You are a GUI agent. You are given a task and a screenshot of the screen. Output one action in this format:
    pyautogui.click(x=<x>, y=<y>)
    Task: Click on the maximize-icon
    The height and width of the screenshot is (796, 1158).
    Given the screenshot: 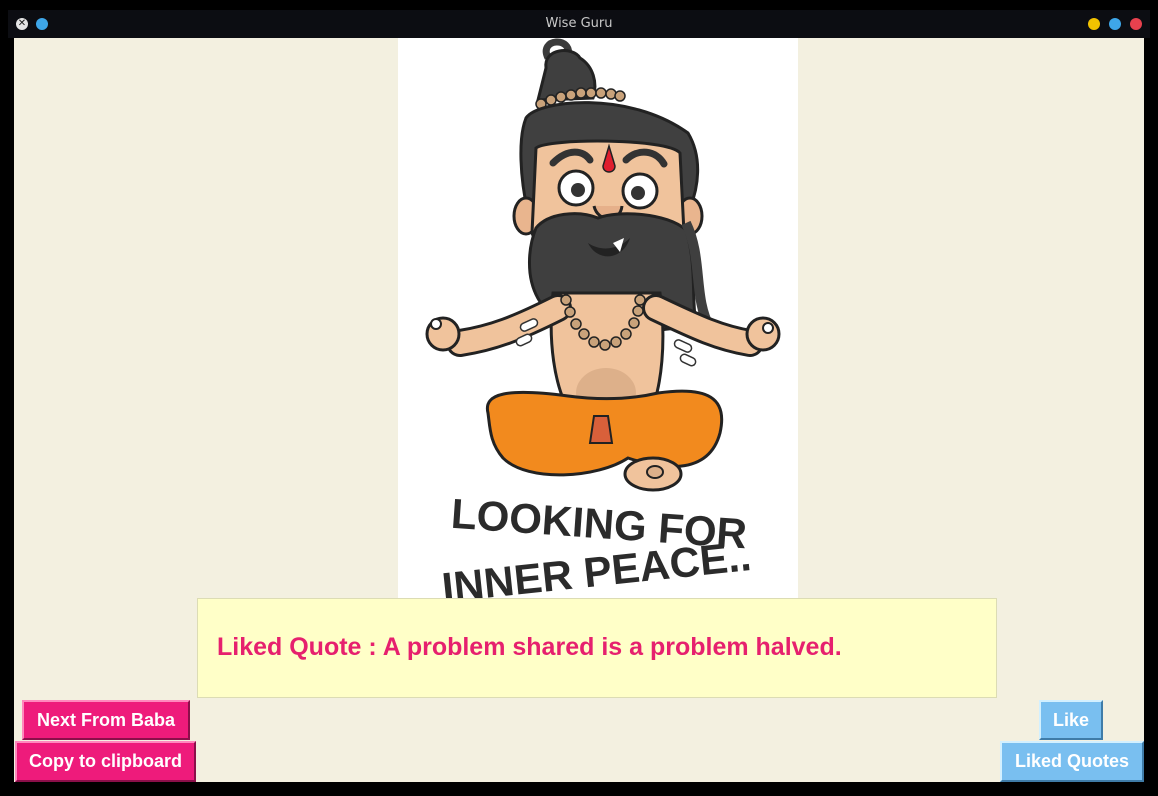 What is the action you would take?
    pyautogui.click(x=1115, y=24)
    